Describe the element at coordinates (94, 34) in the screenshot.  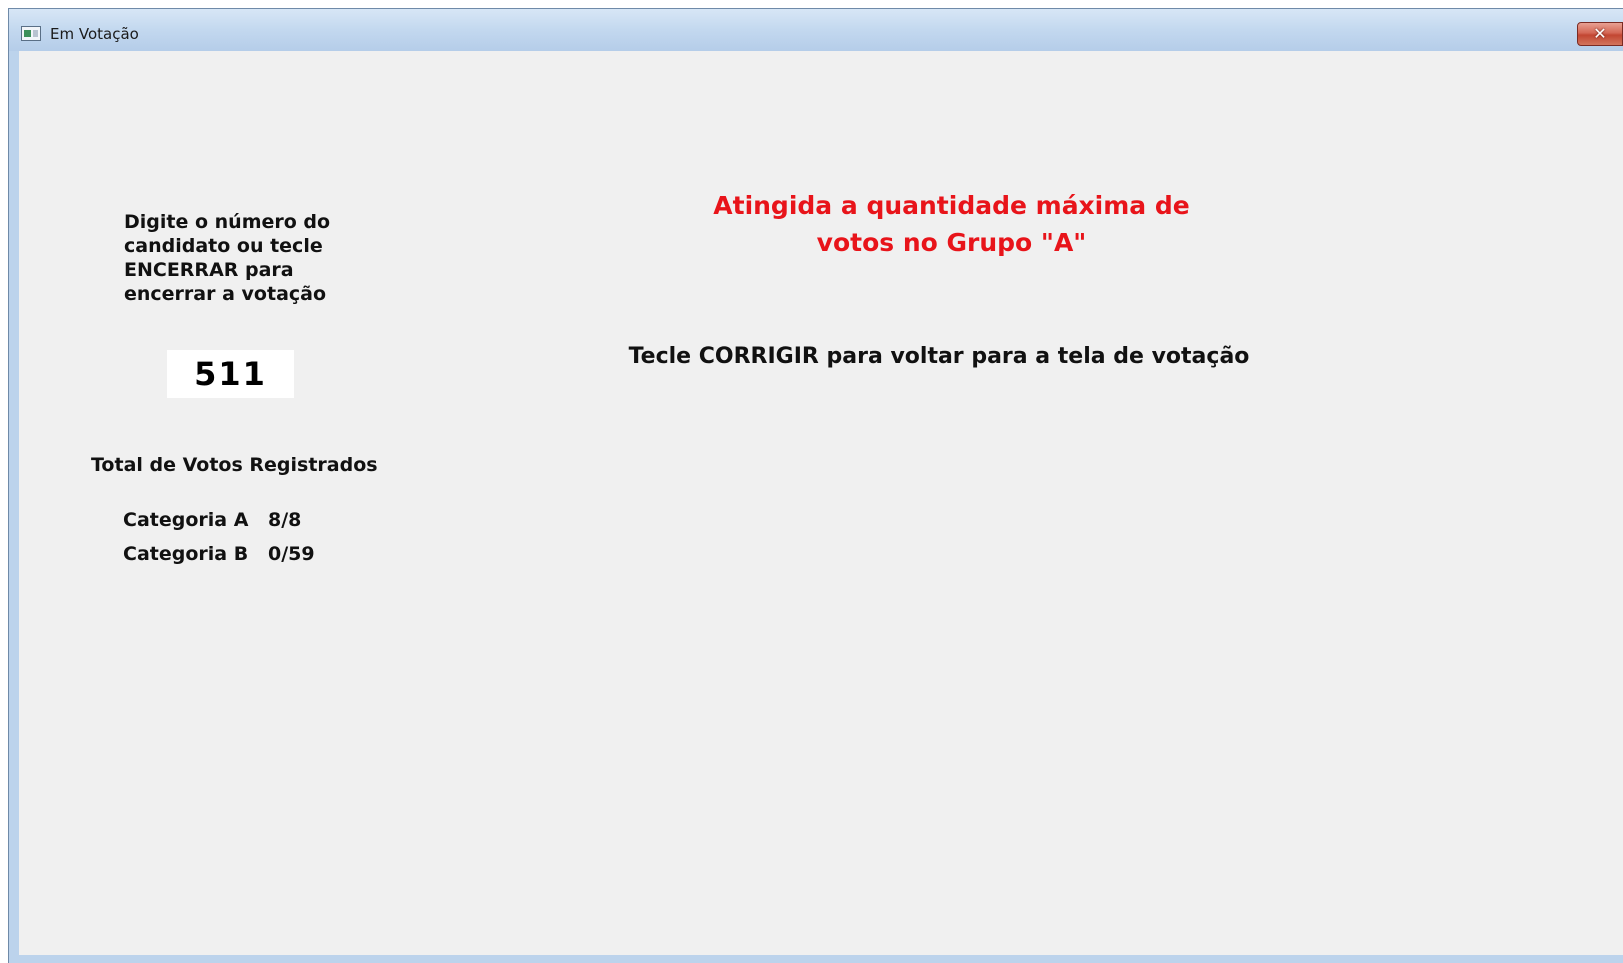
I see `window-title: Em Votação` at that location.